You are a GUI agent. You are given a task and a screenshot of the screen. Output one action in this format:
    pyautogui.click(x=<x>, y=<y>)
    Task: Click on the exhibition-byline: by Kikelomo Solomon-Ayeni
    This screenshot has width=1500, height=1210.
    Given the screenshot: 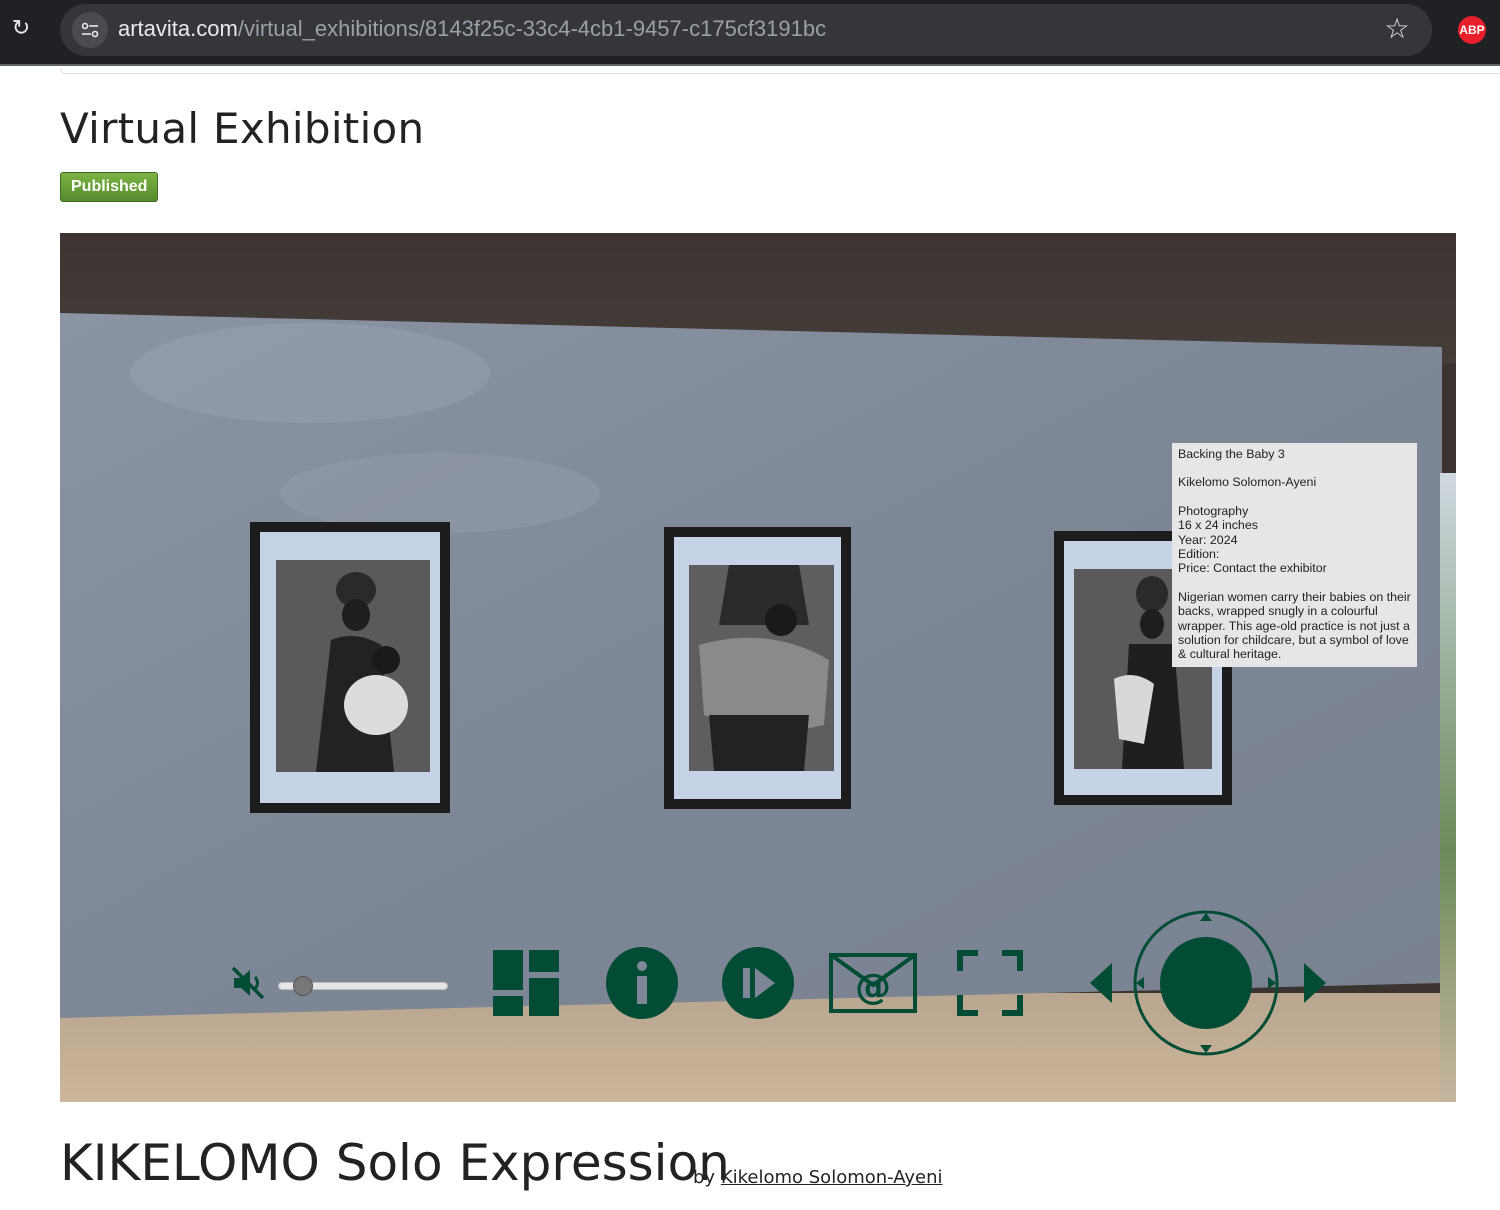 What is the action you would take?
    pyautogui.click(x=818, y=1177)
    